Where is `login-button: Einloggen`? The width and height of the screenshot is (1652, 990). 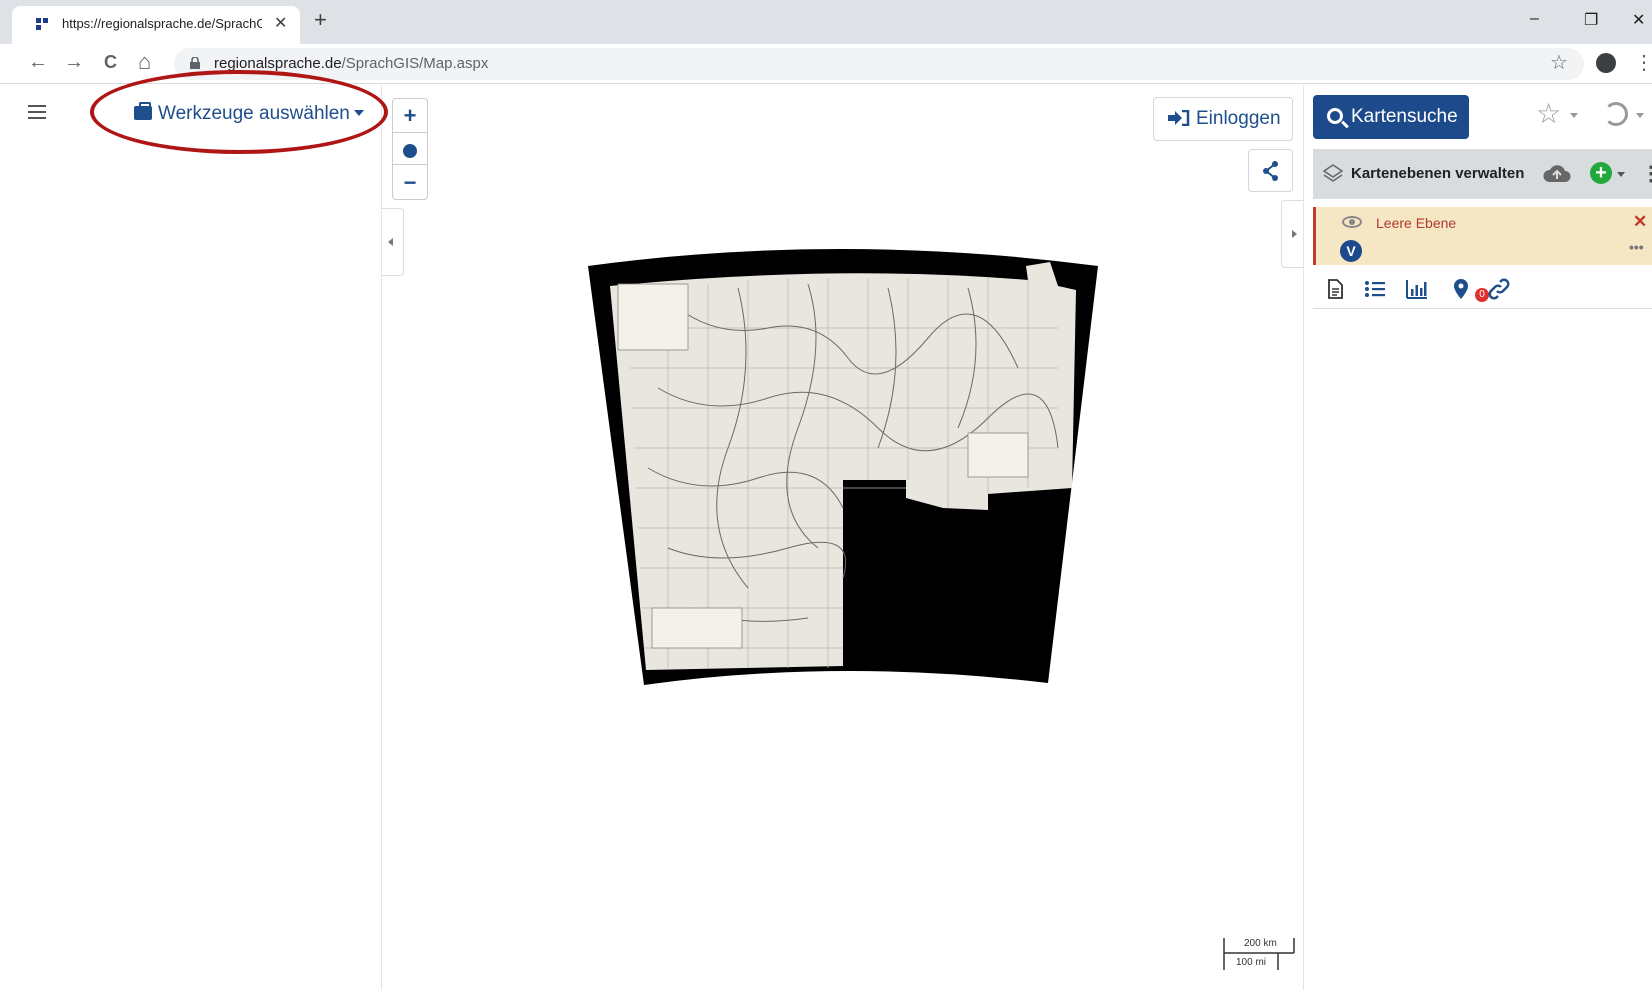 login-button: Einloggen is located at coordinates (1223, 119).